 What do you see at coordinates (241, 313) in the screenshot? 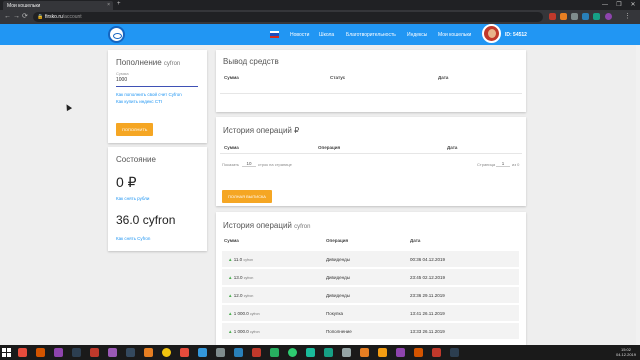
I see `amount-value: 1 000.0` at bounding box center [241, 313].